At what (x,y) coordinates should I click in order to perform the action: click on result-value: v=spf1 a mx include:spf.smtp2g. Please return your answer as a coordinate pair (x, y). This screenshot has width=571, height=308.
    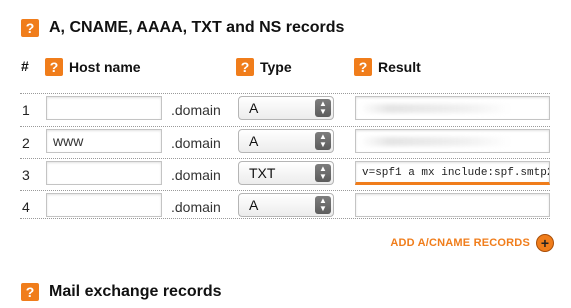
    Looking at the image, I should click on (456, 173).